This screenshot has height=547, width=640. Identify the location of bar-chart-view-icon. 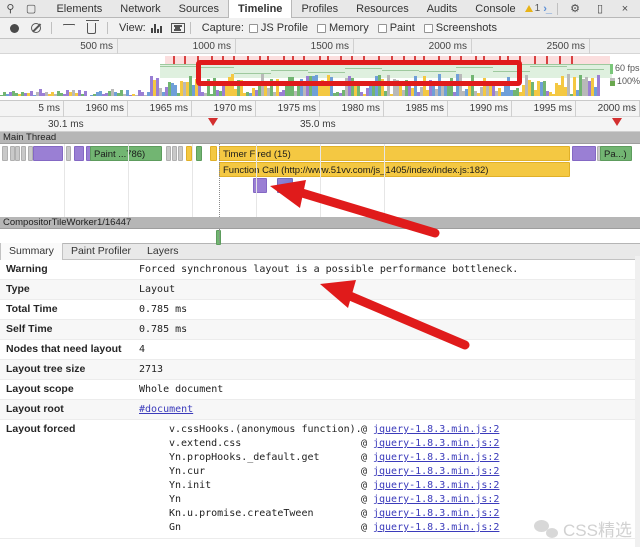
(156, 28).